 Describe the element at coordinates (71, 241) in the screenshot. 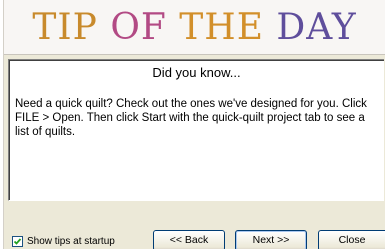

I see `show-tips-label: Show tips at startup` at that location.